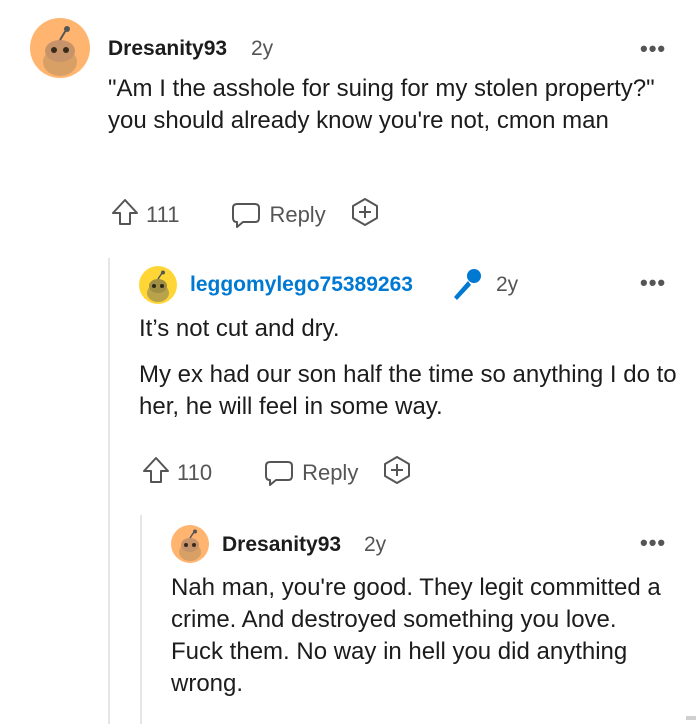 Image resolution: width=700 pixels, height=724 pixels. I want to click on comment-actions: 111 Reply, so click(245, 215).